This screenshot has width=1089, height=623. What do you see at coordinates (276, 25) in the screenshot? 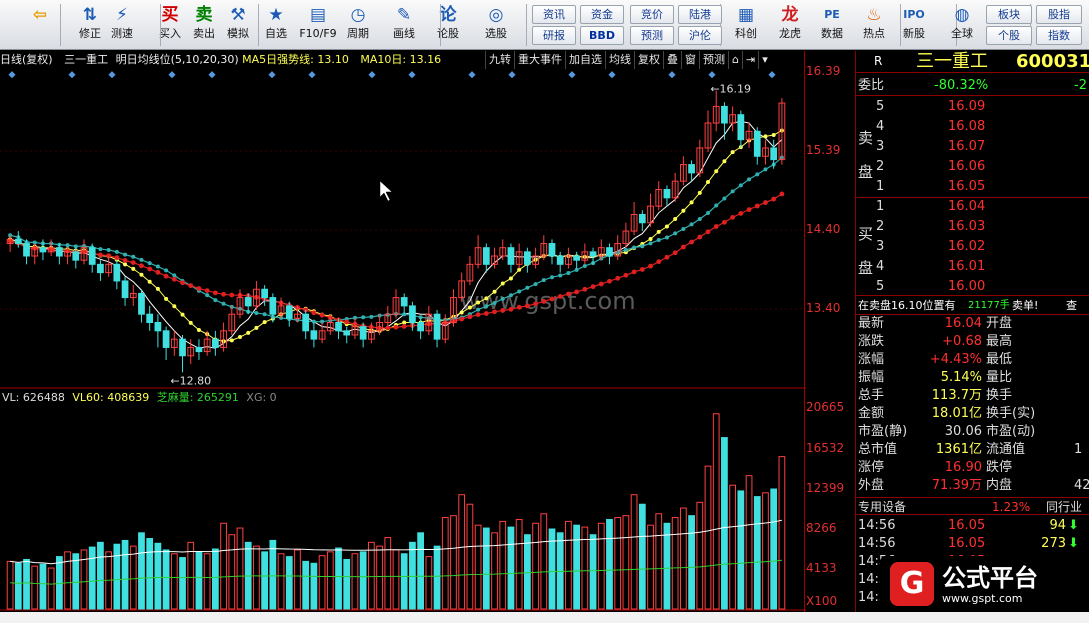
I see `toolbar-button-6: ★ 自选` at bounding box center [276, 25].